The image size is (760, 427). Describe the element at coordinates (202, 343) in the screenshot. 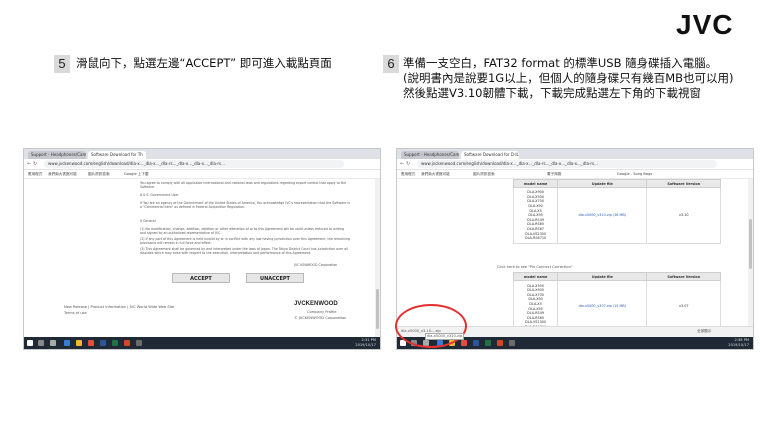

I see `windows-taskbar: 2:31 PM 2019/10/17` at that location.